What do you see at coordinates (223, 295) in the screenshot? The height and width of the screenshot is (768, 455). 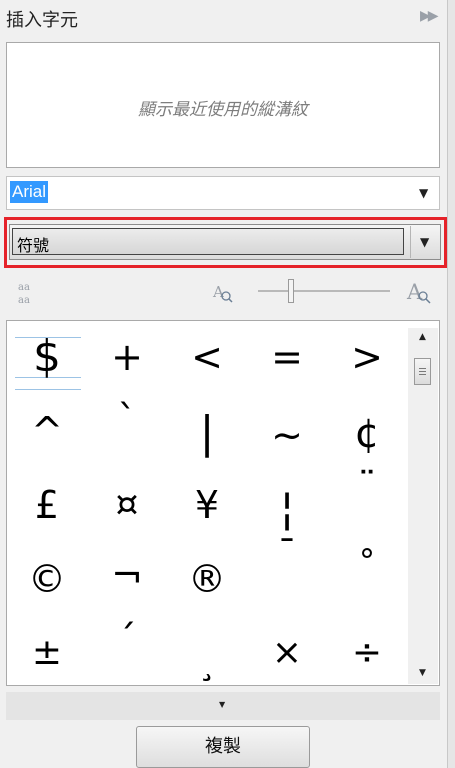 I see `small-a-zoom-icon: A` at bounding box center [223, 295].